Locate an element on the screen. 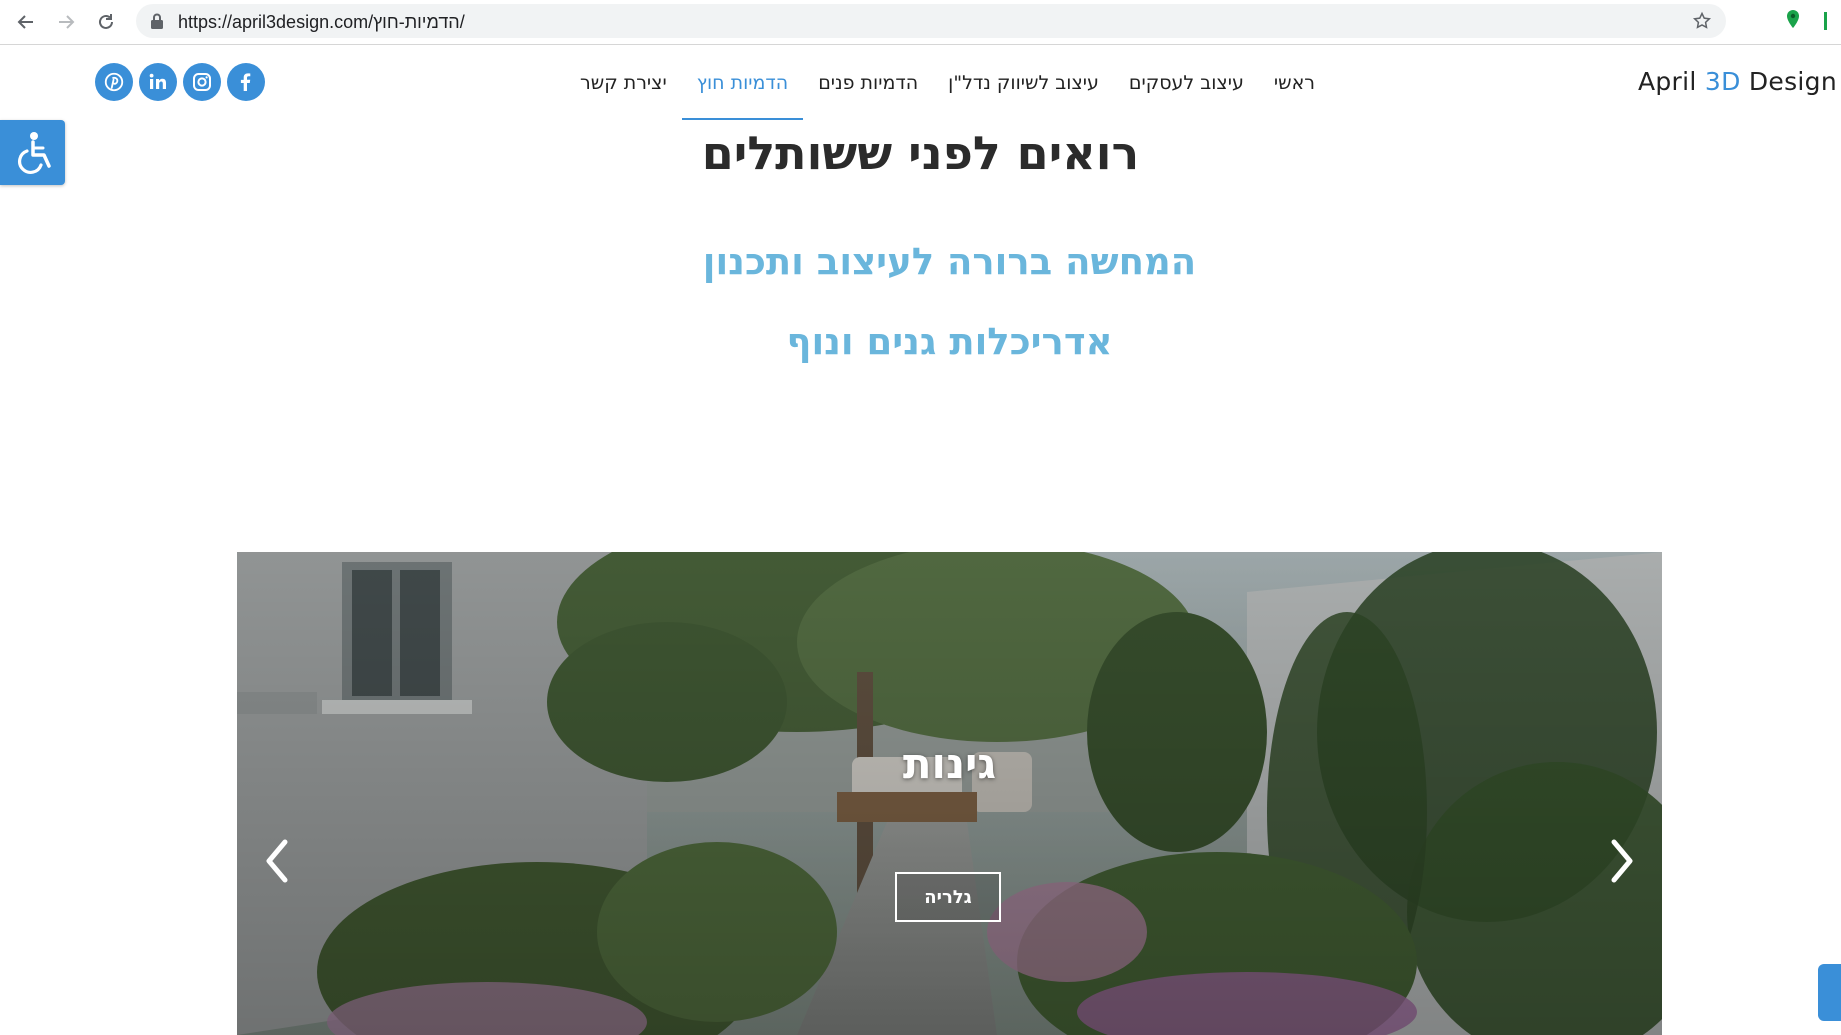 The height and width of the screenshot is (1035, 1841). logo-text-april: April is located at coordinates (1671, 81).